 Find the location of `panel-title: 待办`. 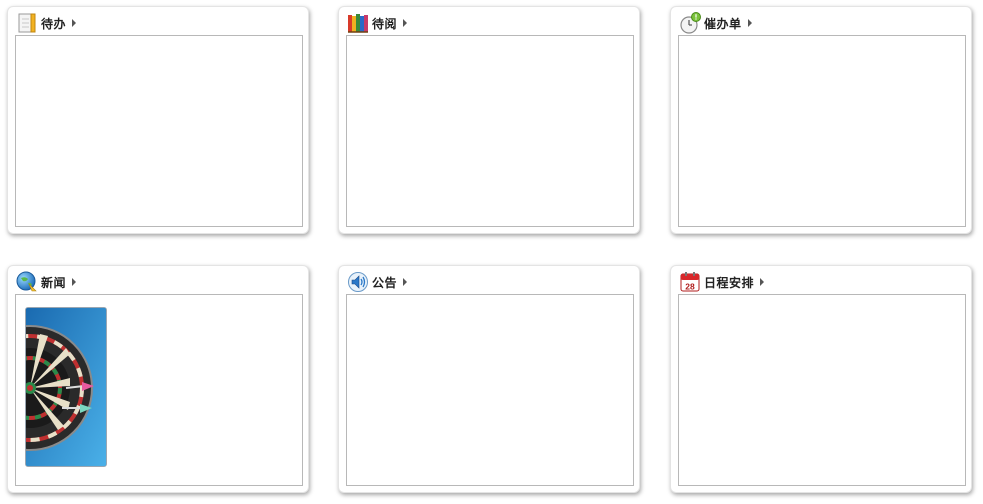

panel-title: 待办 is located at coordinates (53, 23).